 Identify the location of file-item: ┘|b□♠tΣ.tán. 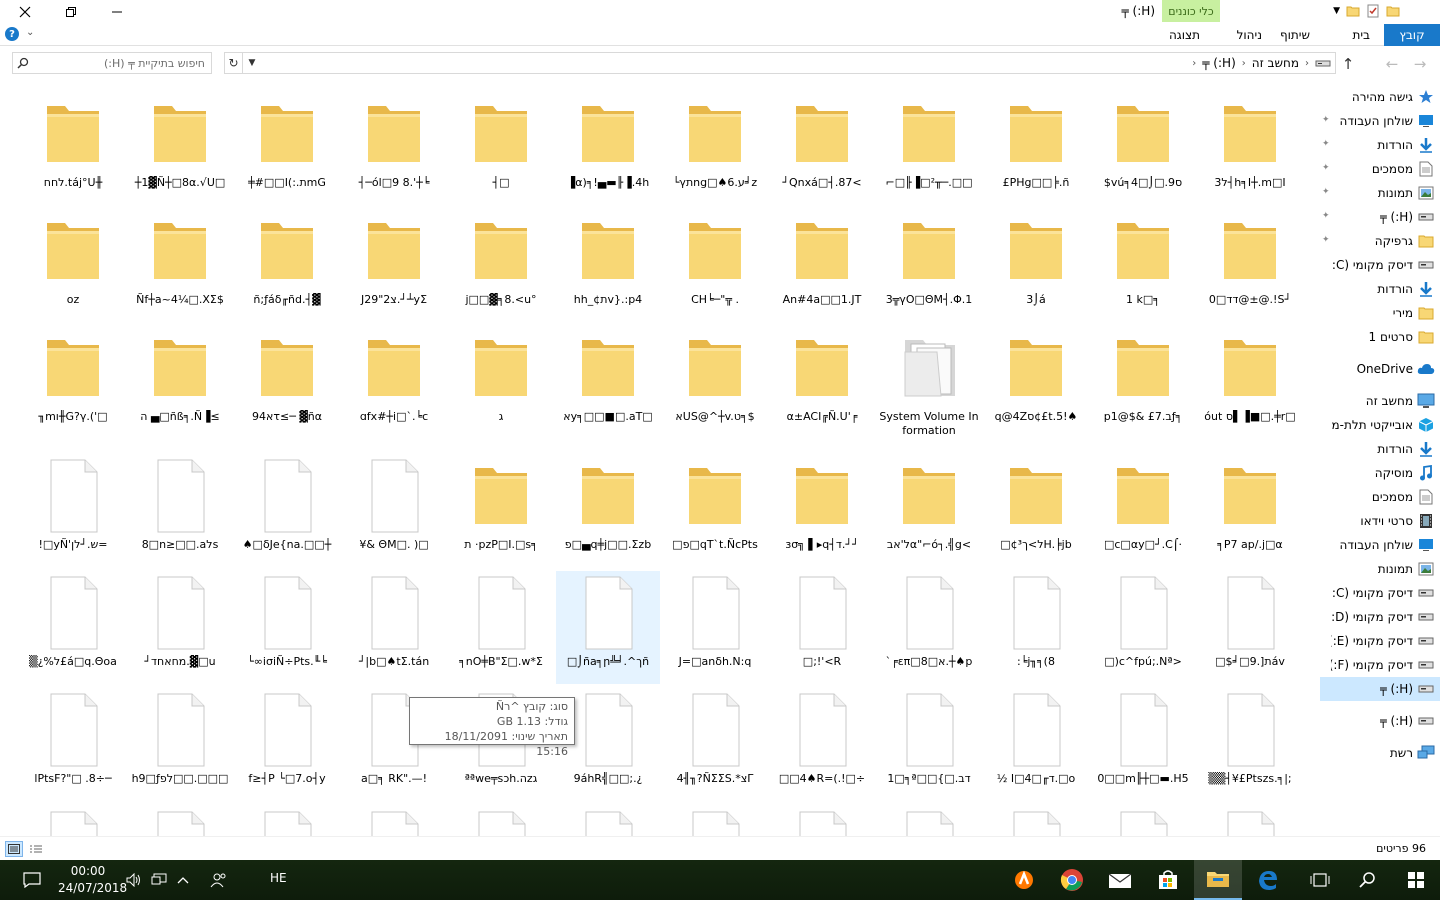
(394, 627).